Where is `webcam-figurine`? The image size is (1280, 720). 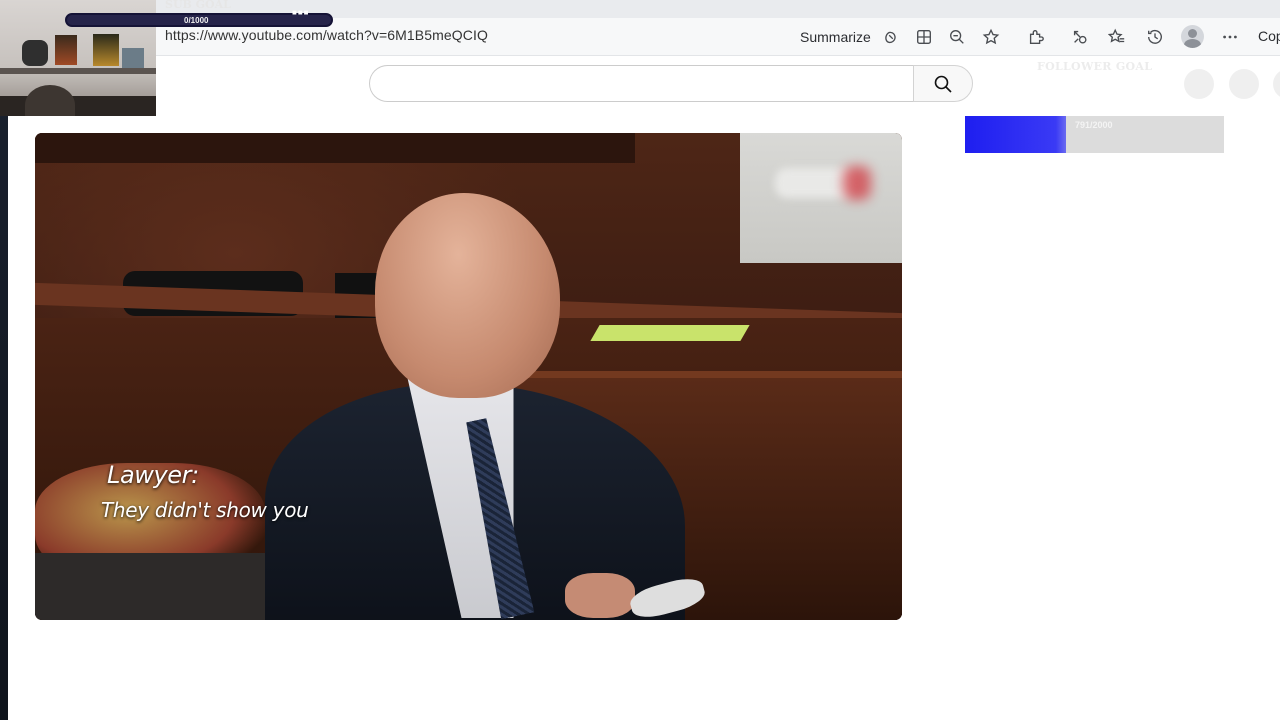 webcam-figurine is located at coordinates (35, 53).